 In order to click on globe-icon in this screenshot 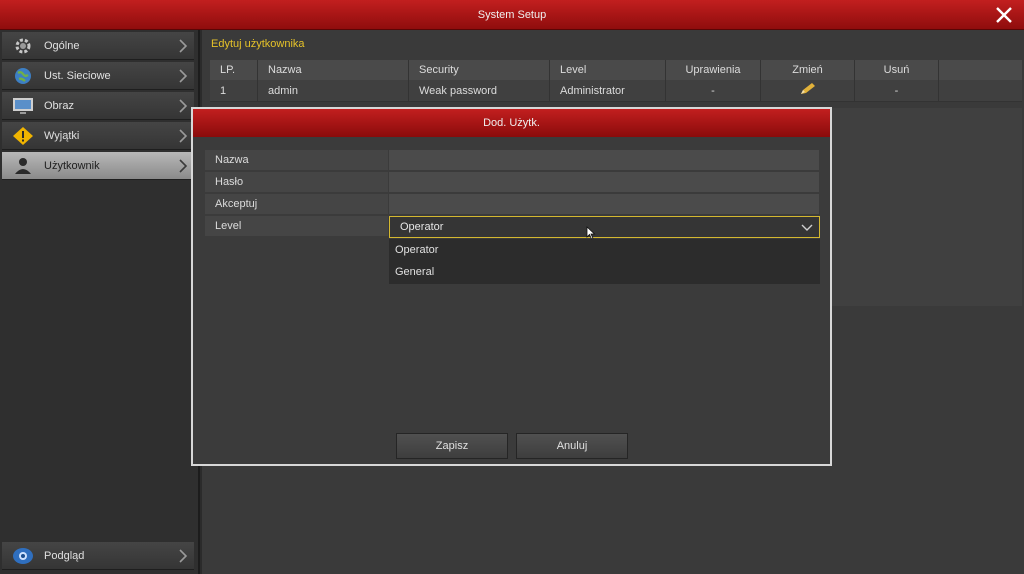, I will do `click(23, 76)`.